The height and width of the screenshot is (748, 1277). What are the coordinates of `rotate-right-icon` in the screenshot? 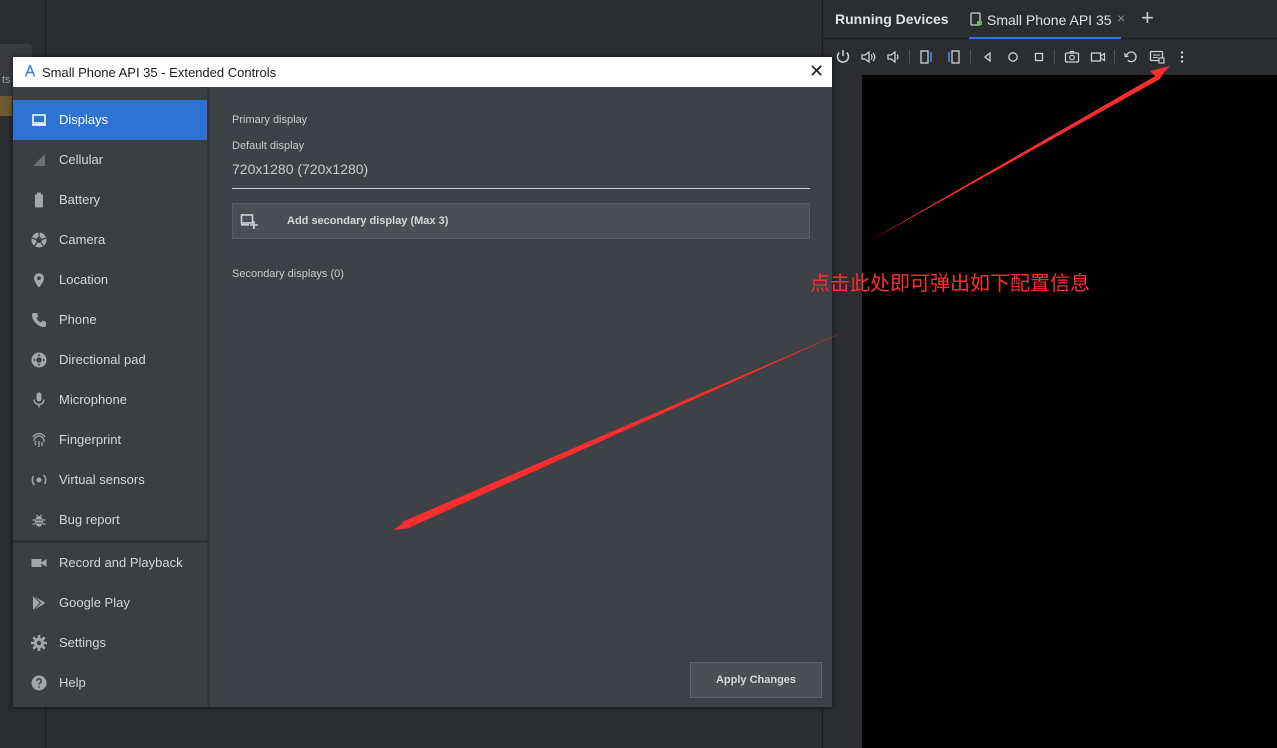 It's located at (954, 57).